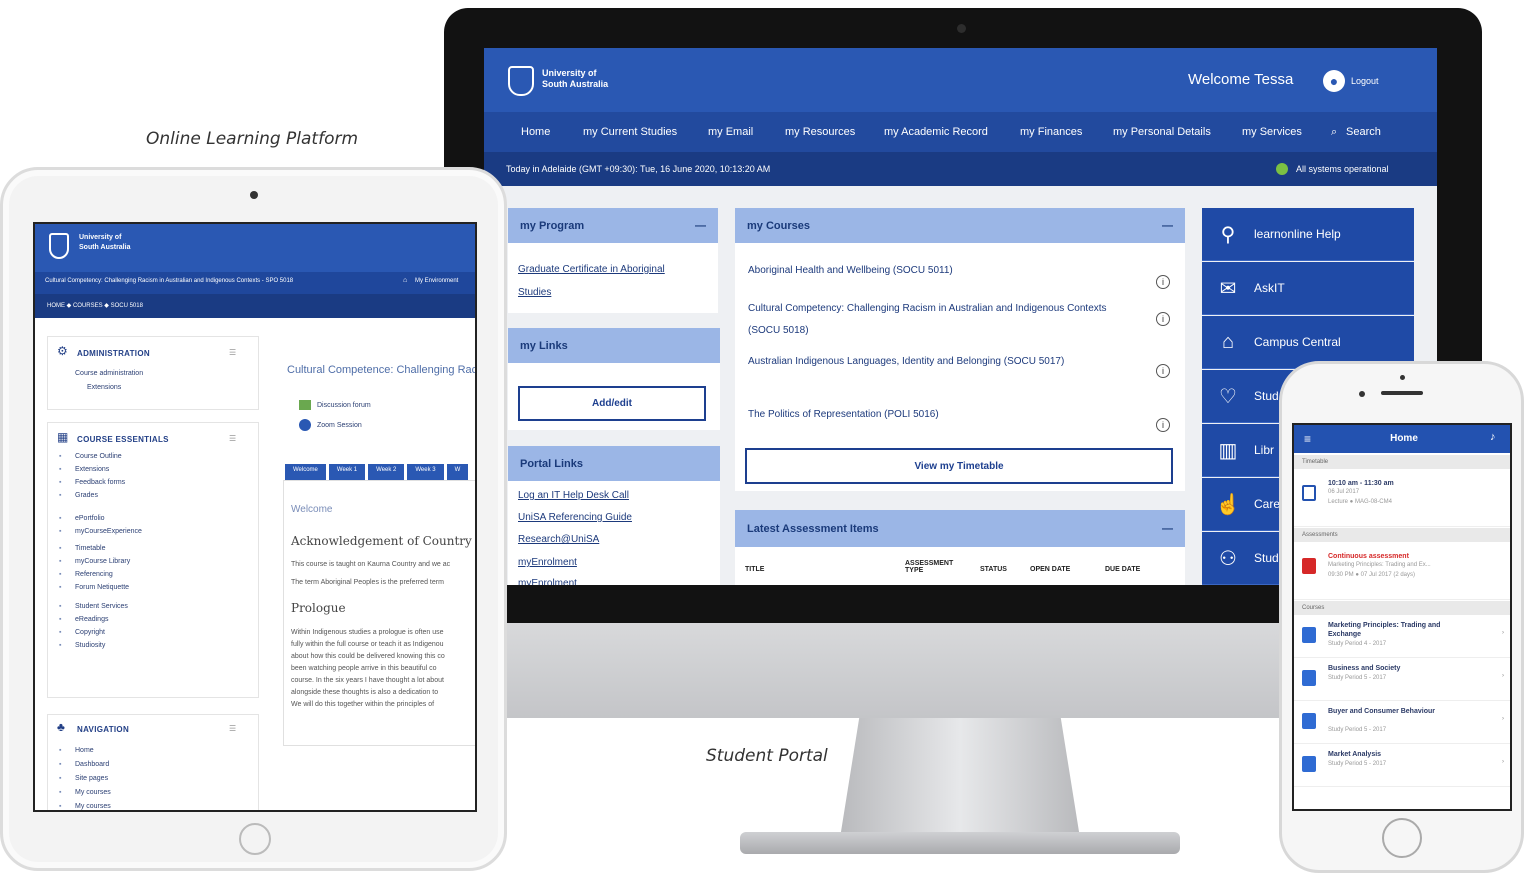 Image resolution: width=1524 pixels, height=877 pixels. Describe the element at coordinates (573, 496) in the screenshot. I see `portal-link-helpdesk: Log an IT Help Desk Call` at that location.